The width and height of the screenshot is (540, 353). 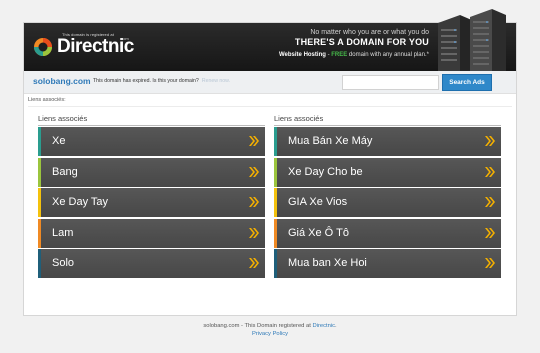 What do you see at coordinates (47, 100) in the screenshot?
I see `related-links-label: Liens associés:` at bounding box center [47, 100].